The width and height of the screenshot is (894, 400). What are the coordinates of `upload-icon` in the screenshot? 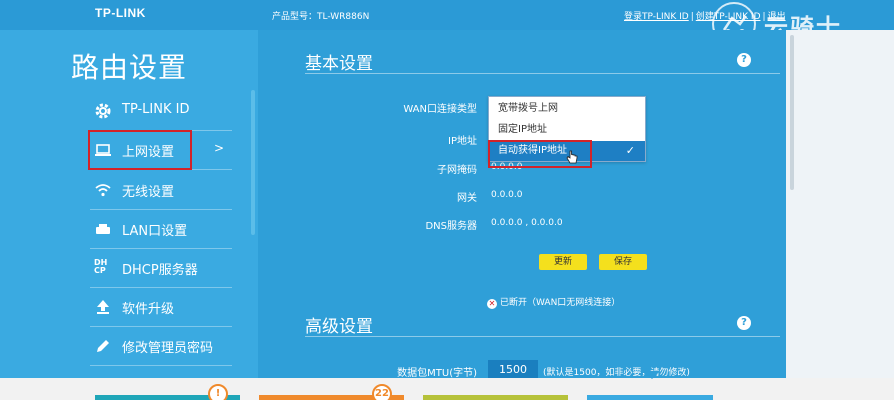 It's located at (103, 307).